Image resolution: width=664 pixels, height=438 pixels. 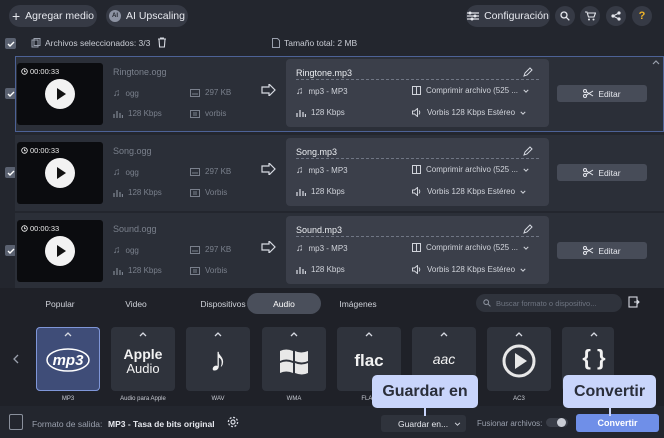 I want to click on music-note-icon: ♫, so click(x=300, y=248).